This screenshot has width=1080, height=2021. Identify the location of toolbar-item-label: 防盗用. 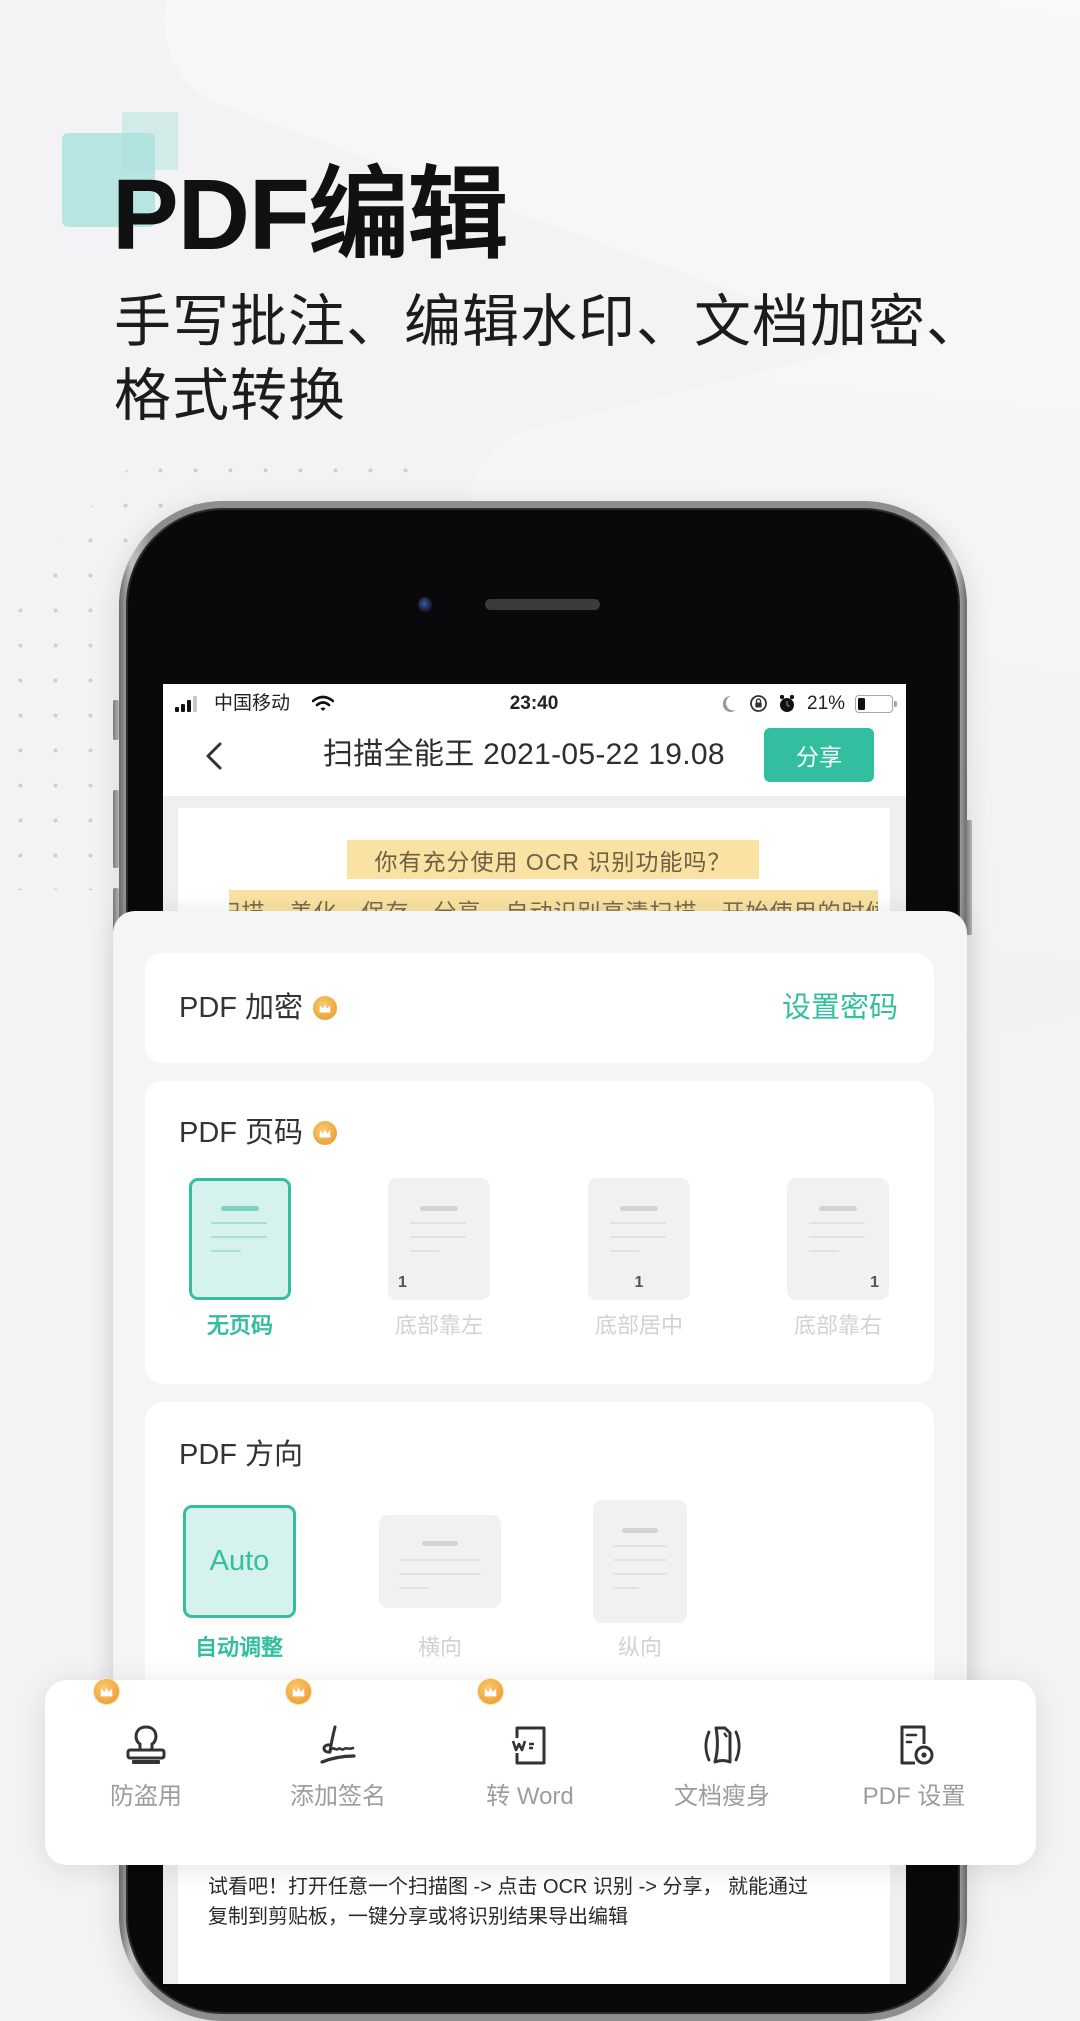
(146, 1796).